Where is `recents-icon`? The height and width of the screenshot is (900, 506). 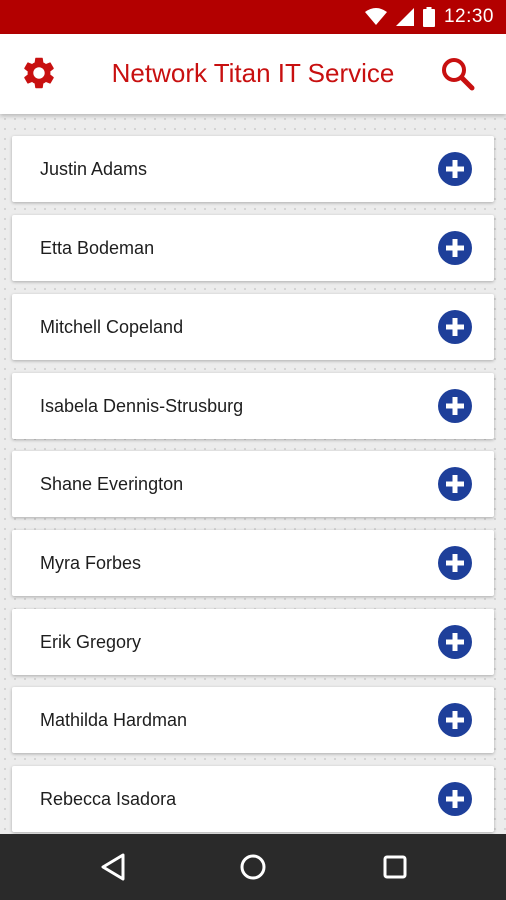 recents-icon is located at coordinates (395, 867).